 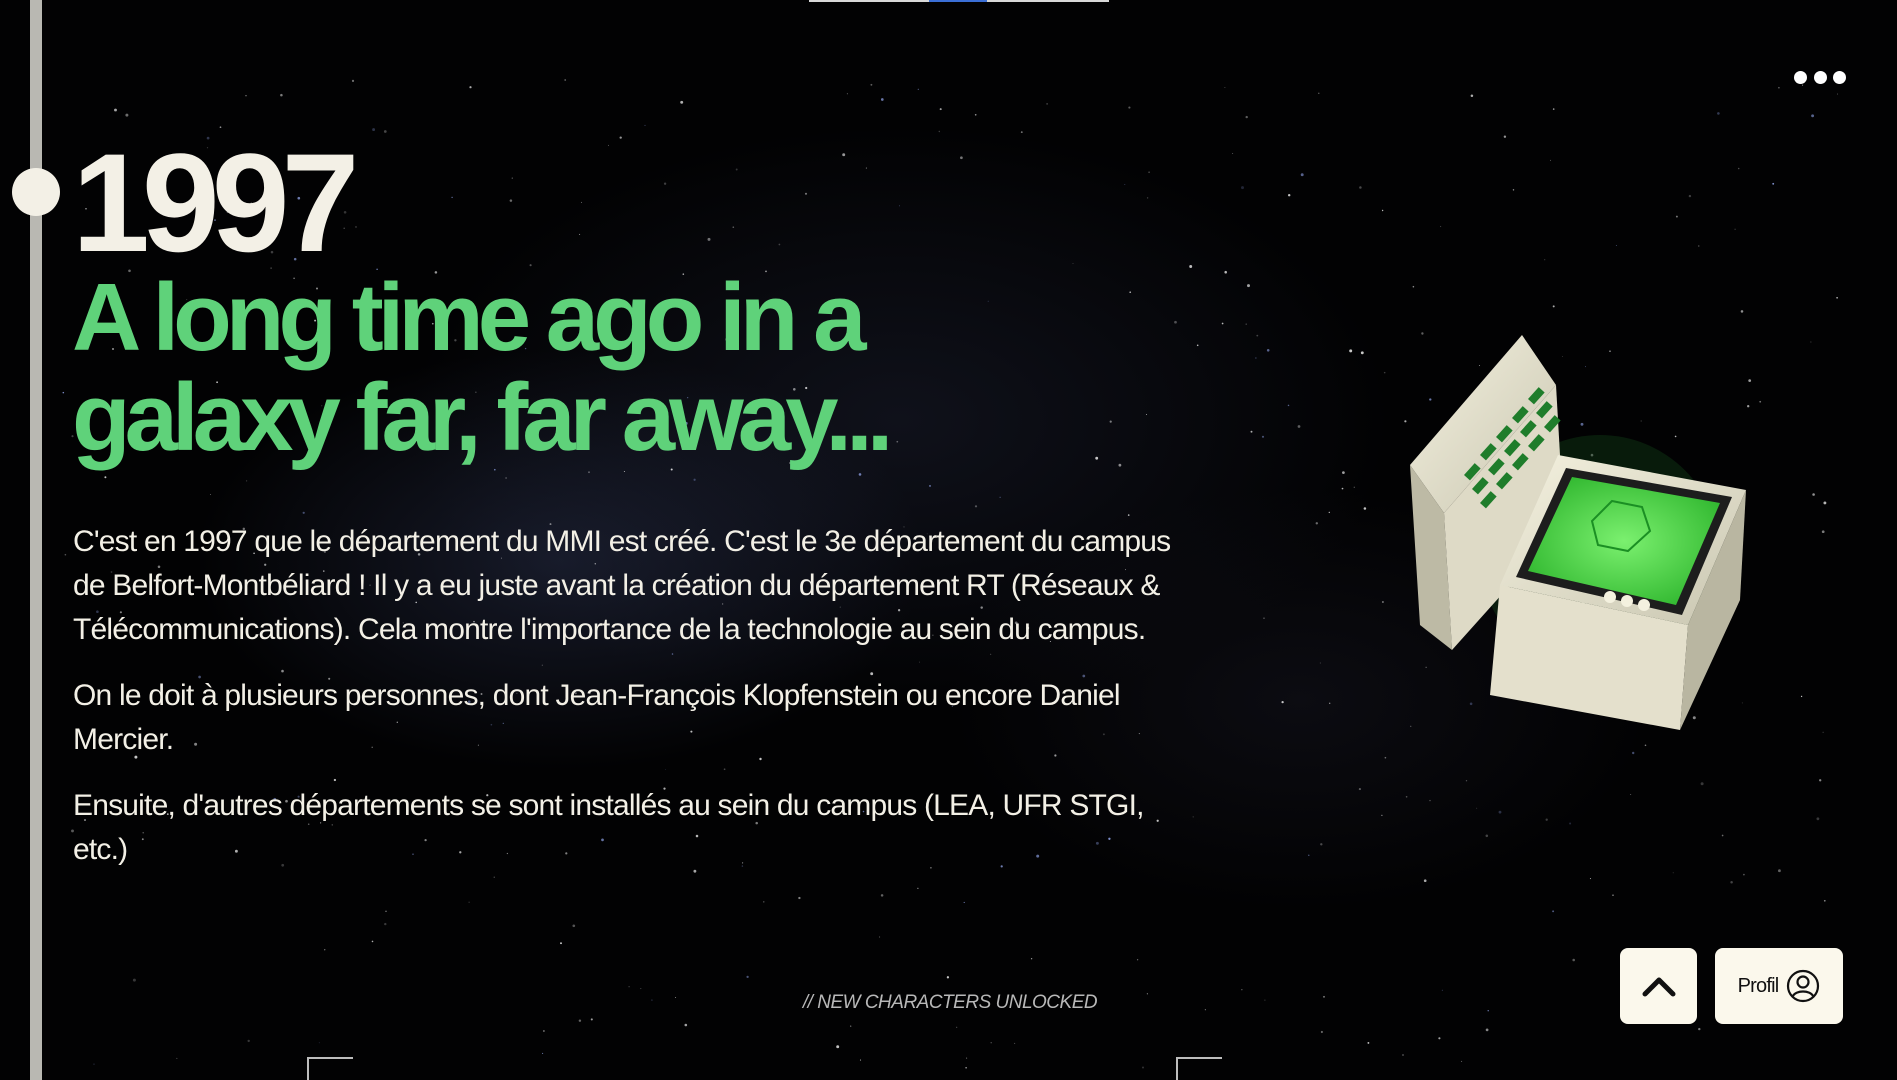 I want to click on timeline-rail, so click(x=36, y=540).